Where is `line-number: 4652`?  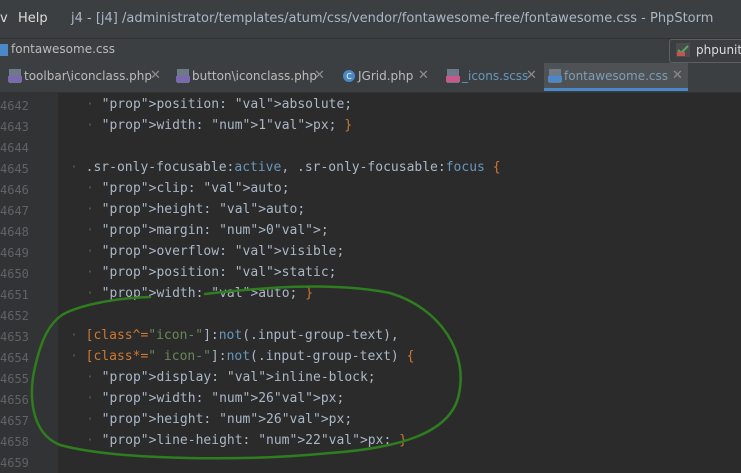
line-number: 4652 is located at coordinates (14, 316).